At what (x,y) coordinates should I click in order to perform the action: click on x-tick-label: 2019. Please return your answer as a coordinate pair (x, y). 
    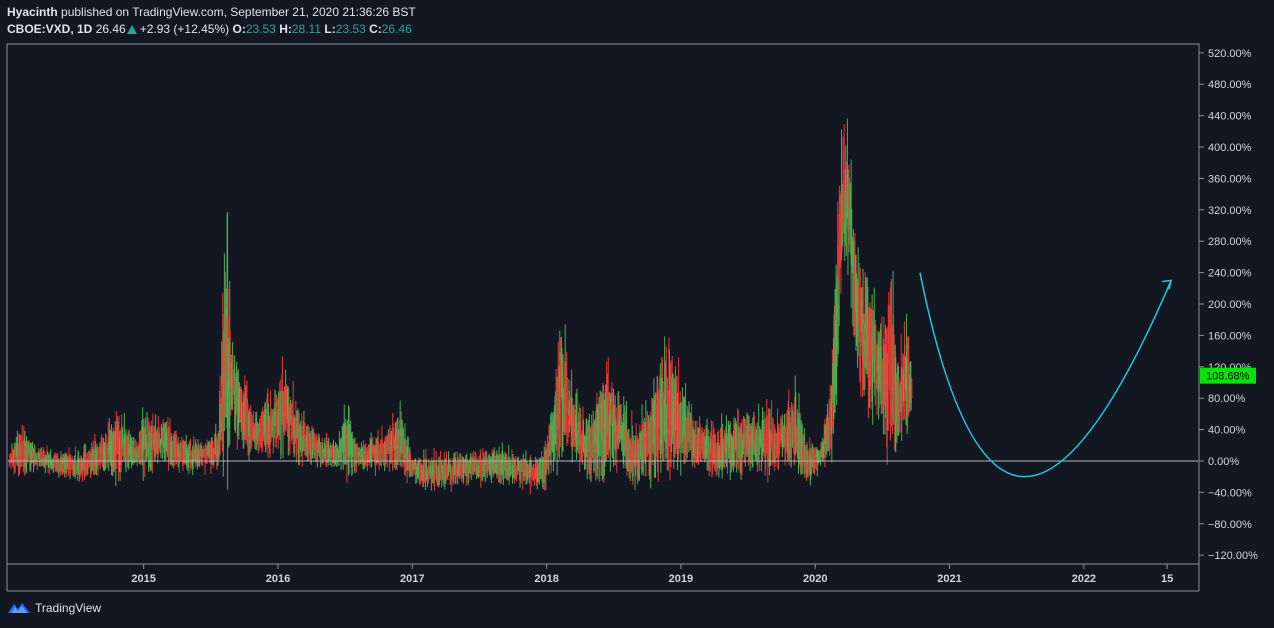
    Looking at the image, I should click on (681, 579).